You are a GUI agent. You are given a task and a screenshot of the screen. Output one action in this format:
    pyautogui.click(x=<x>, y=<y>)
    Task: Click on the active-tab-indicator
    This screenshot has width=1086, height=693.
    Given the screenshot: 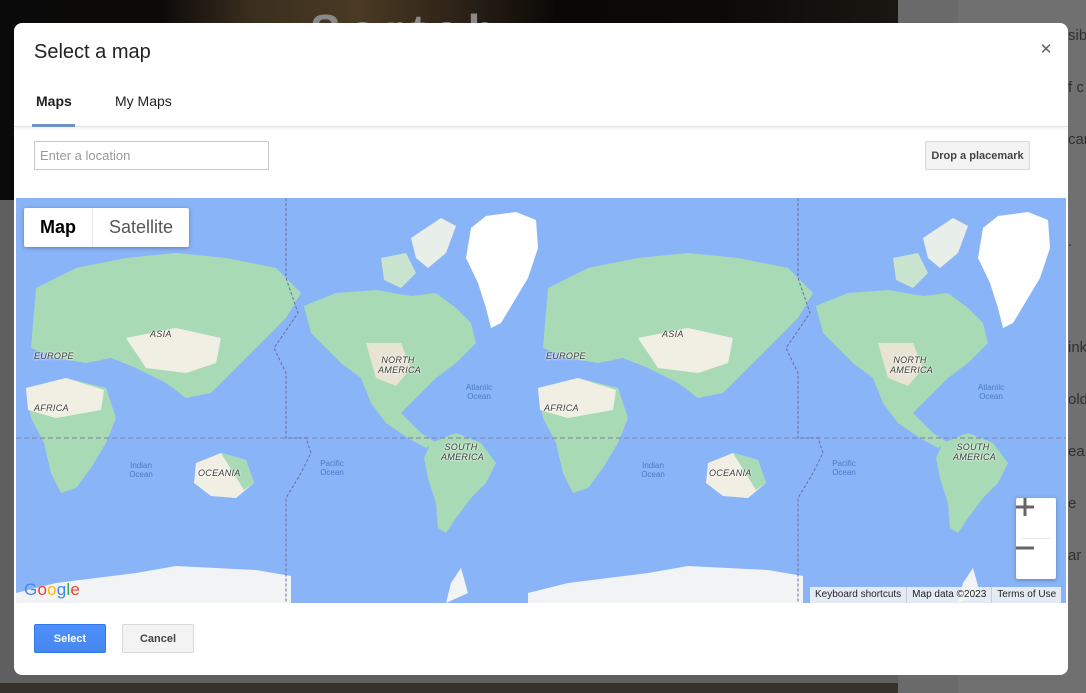 What is the action you would take?
    pyautogui.click(x=53, y=125)
    